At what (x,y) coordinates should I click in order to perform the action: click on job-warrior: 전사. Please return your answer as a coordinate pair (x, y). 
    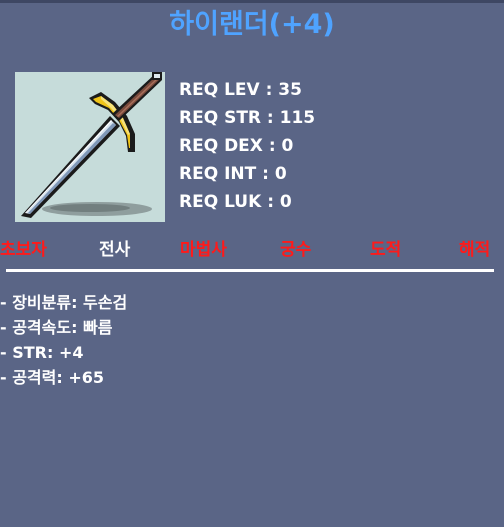
    Looking at the image, I should click on (115, 250).